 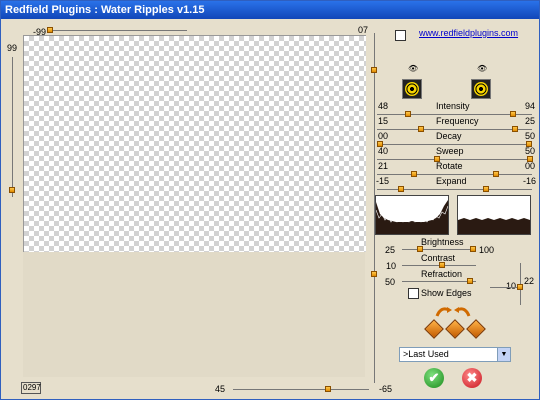 What do you see at coordinates (530, 151) in the screenshot?
I see `sweep-right-value: 50` at bounding box center [530, 151].